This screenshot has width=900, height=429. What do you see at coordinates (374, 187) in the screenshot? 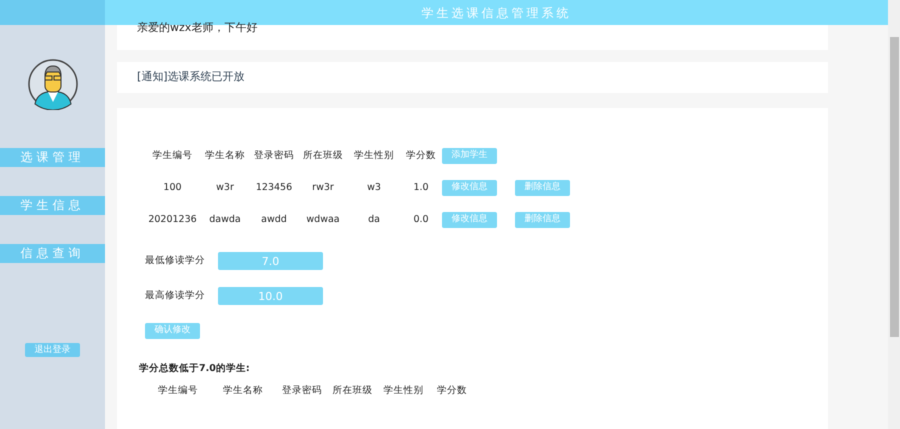
I see `table-cell-text: w3` at bounding box center [374, 187].